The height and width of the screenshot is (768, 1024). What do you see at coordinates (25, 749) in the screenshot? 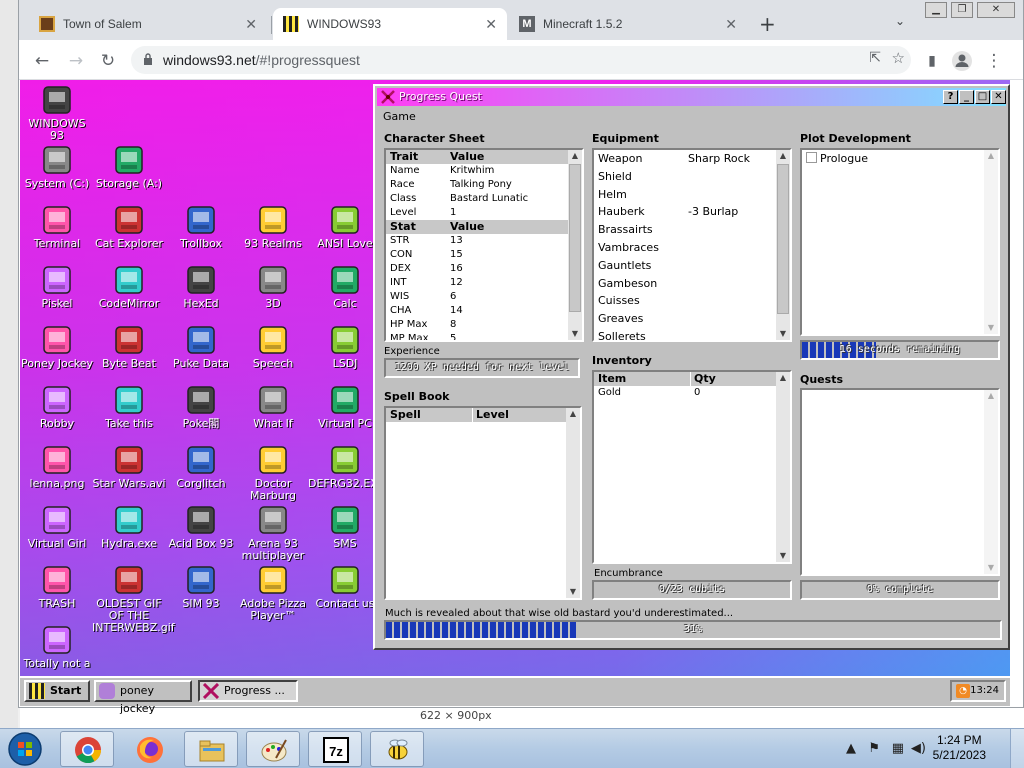
I see `windows-start-orb-icon` at bounding box center [25, 749].